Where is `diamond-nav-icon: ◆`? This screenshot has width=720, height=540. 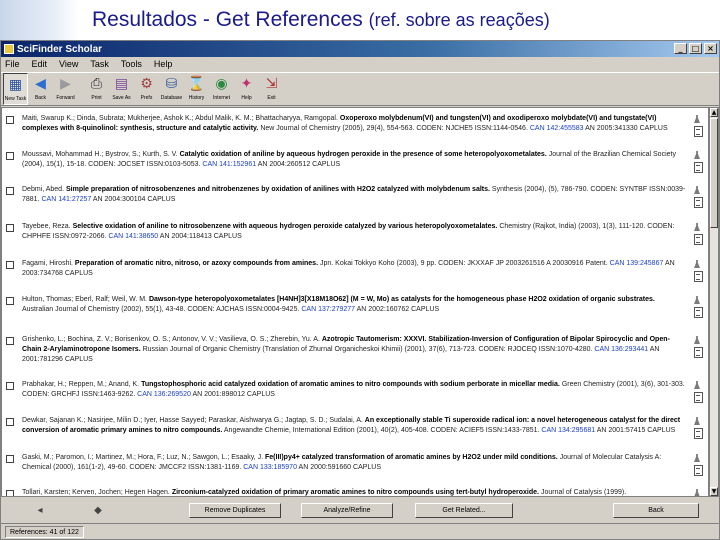 diamond-nav-icon: ◆ is located at coordinates (98, 510).